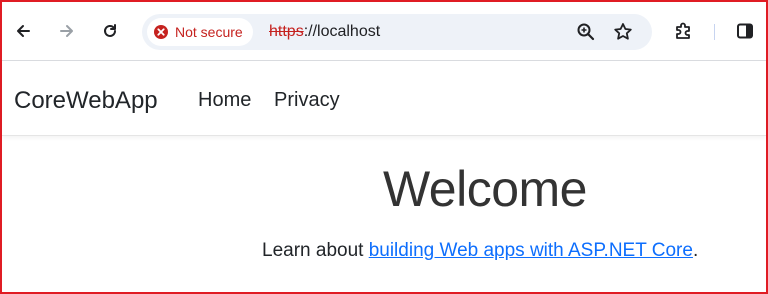 This screenshot has width=768, height=294. Describe the element at coordinates (485, 189) in the screenshot. I see `page-title: Welcome` at that location.